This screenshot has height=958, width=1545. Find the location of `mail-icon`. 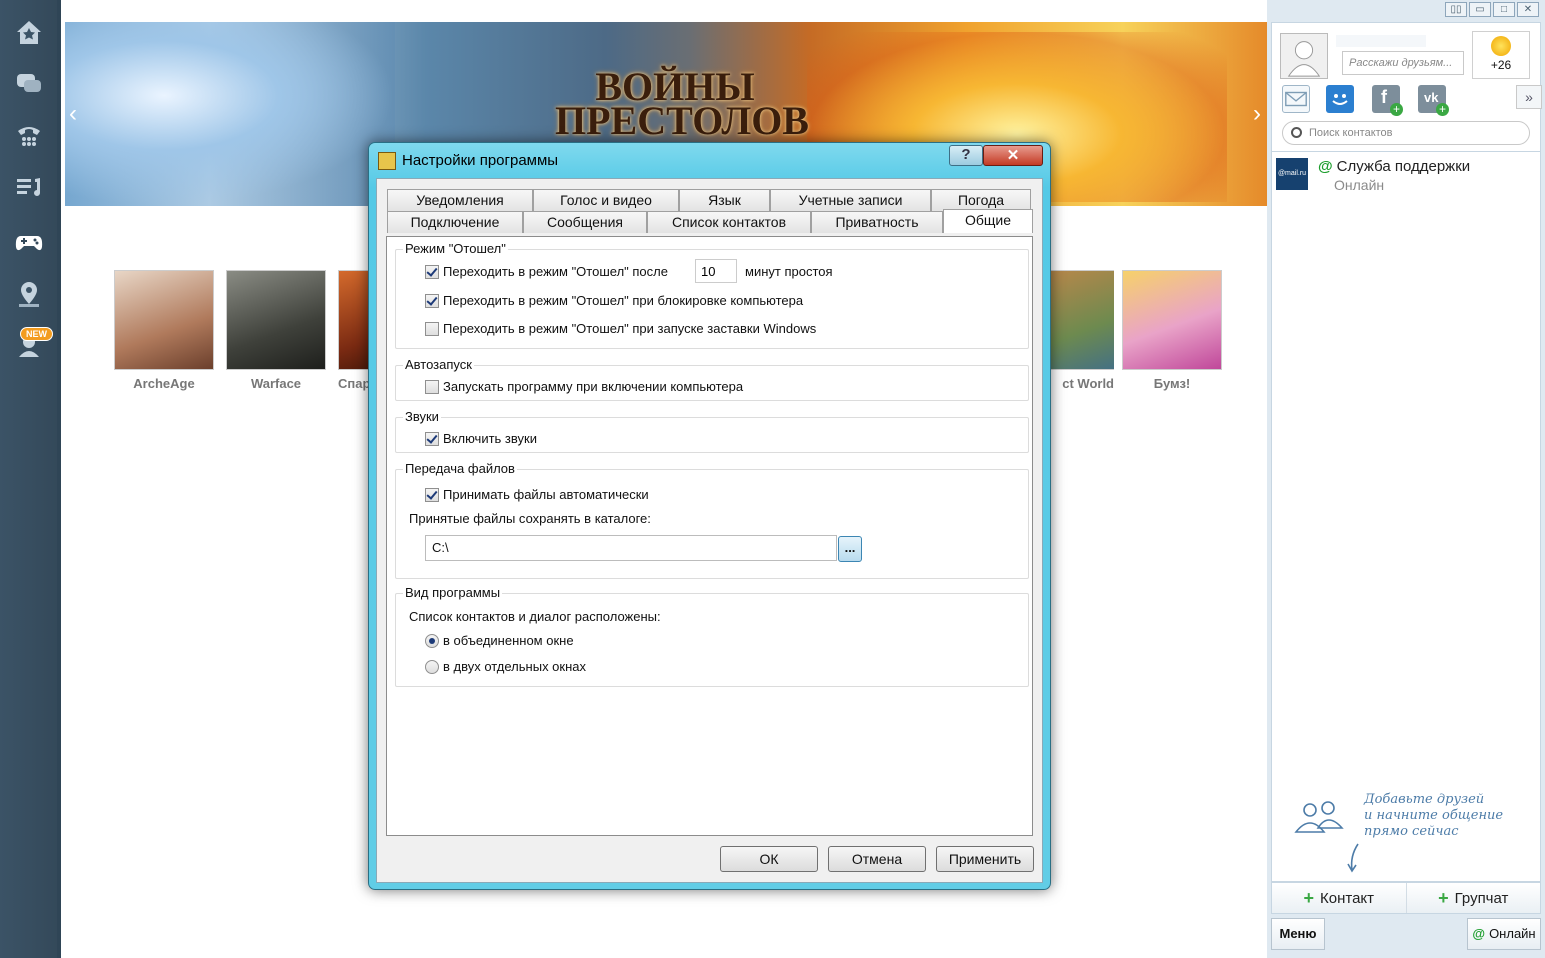

mail-icon is located at coordinates (1296, 99).